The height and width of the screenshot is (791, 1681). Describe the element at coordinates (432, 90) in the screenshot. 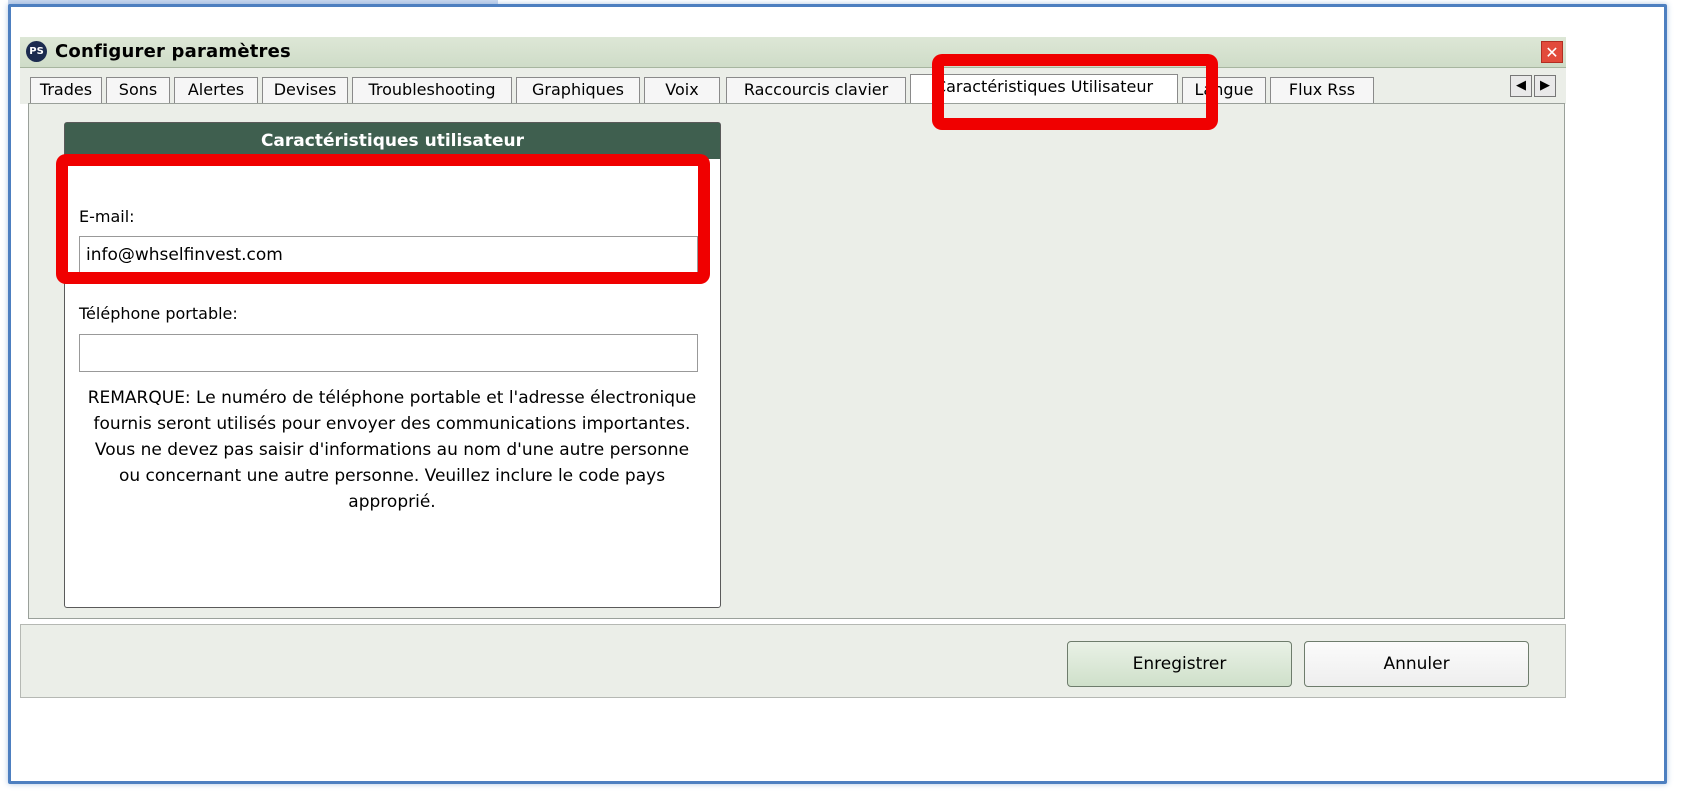

I see `tab-troubleshooting: Troubleshooting` at that location.